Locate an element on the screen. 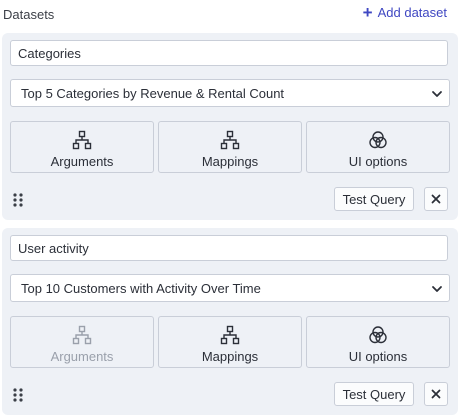  add-dataset-button: + Add dataset is located at coordinates (404, 12).